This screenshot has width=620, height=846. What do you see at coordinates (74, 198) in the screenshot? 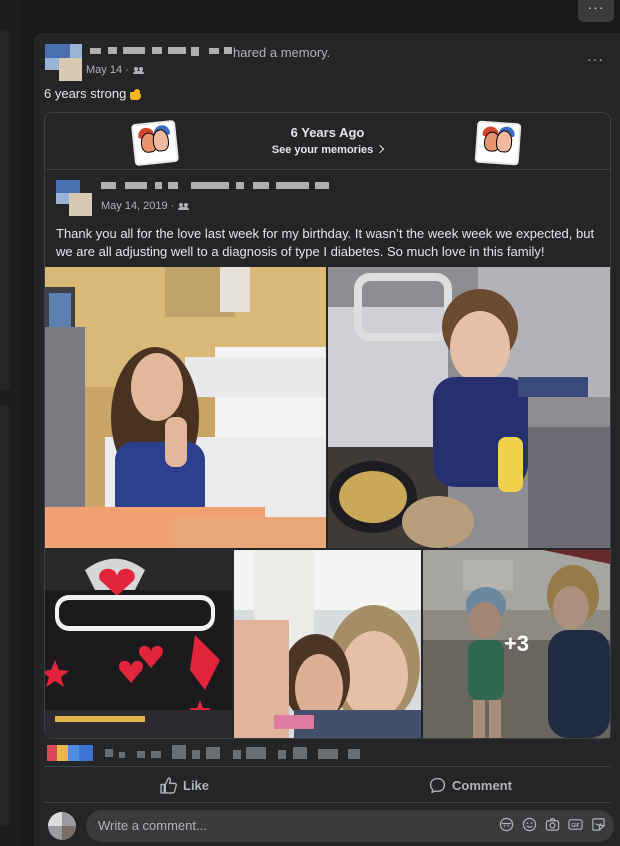
I see `original-author-avatar` at bounding box center [74, 198].